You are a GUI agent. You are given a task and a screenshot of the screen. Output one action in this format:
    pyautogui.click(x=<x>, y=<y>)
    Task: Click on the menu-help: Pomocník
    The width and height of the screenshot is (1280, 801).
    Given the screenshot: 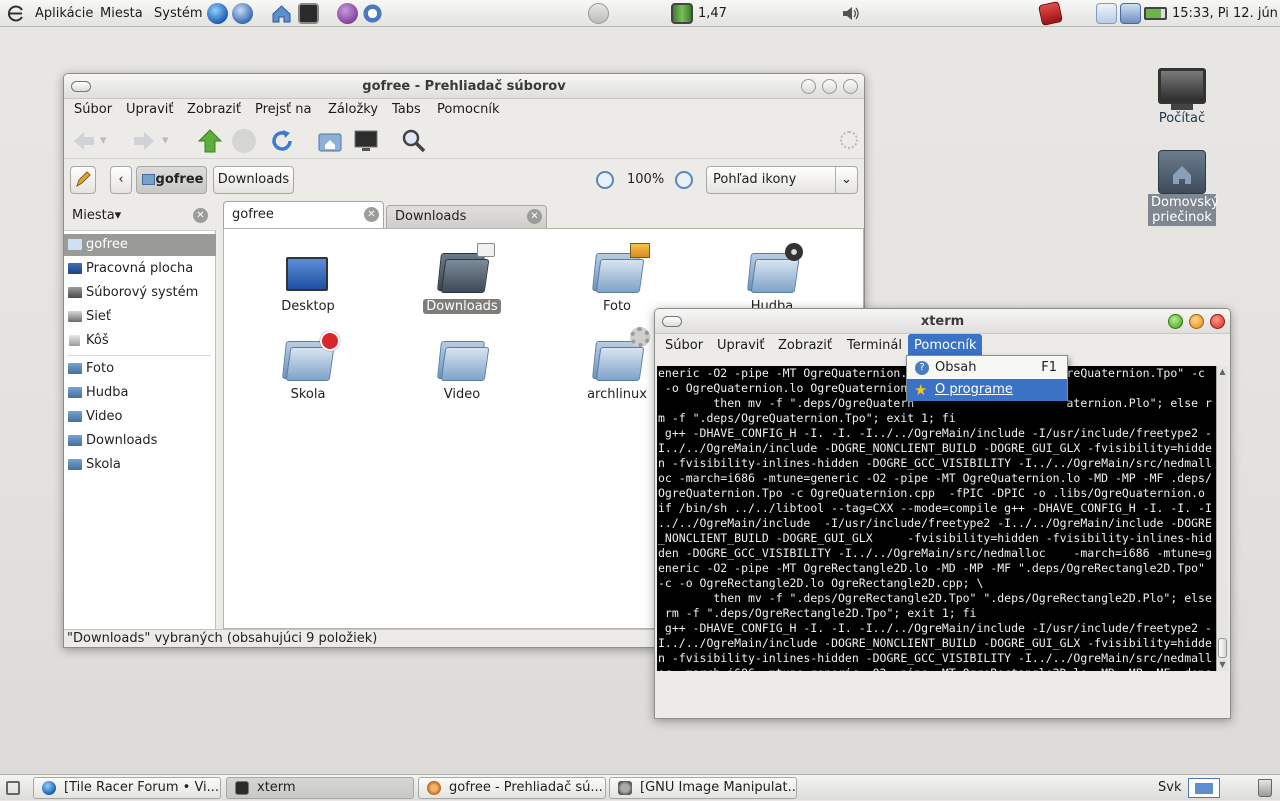 What is the action you would take?
    pyautogui.click(x=468, y=110)
    